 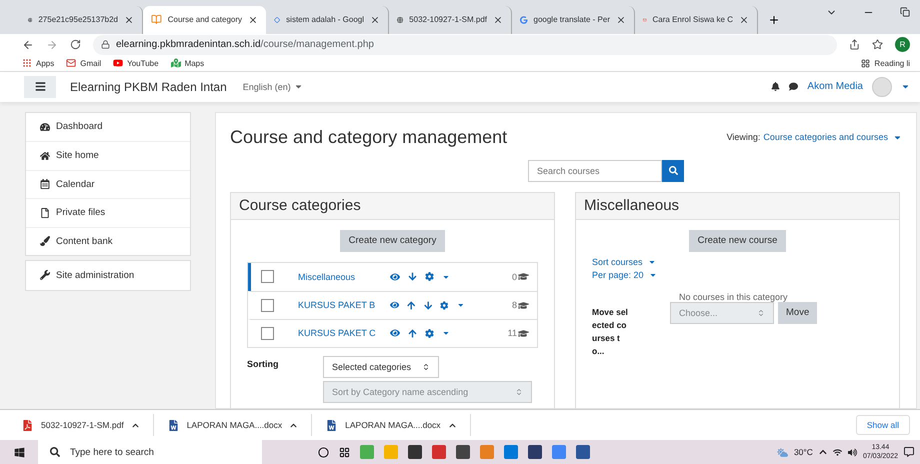 What do you see at coordinates (774, 20) in the screenshot?
I see `new-tab-icon` at bounding box center [774, 20].